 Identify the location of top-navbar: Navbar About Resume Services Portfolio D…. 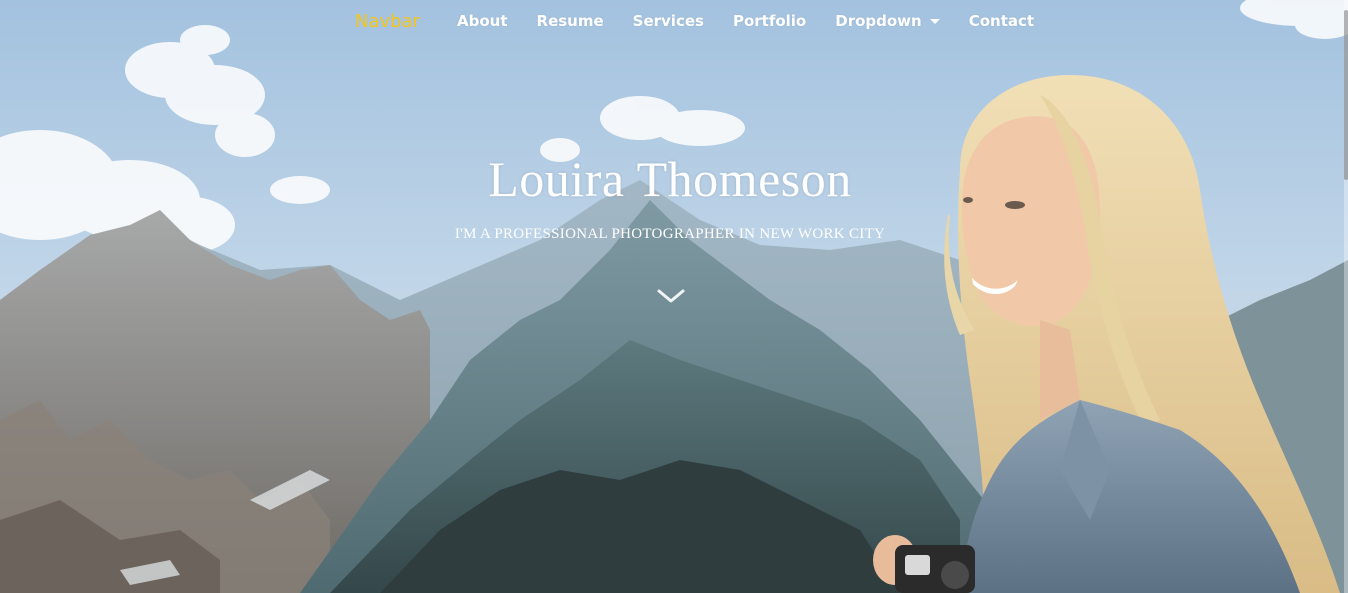
(674, 22).